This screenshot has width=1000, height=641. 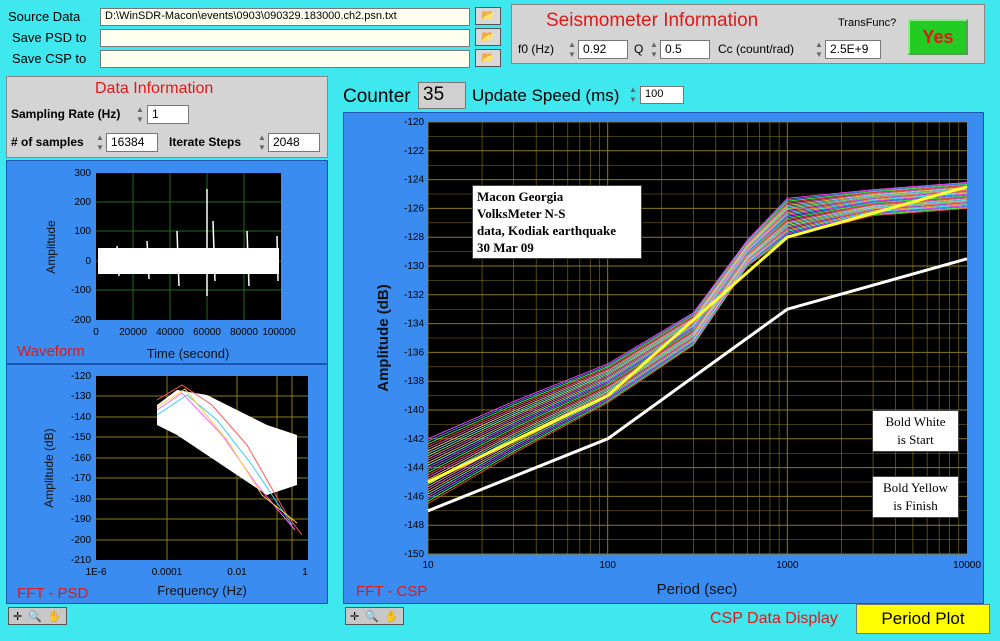 I want to click on waveform-xtick: 80000, so click(x=244, y=332).